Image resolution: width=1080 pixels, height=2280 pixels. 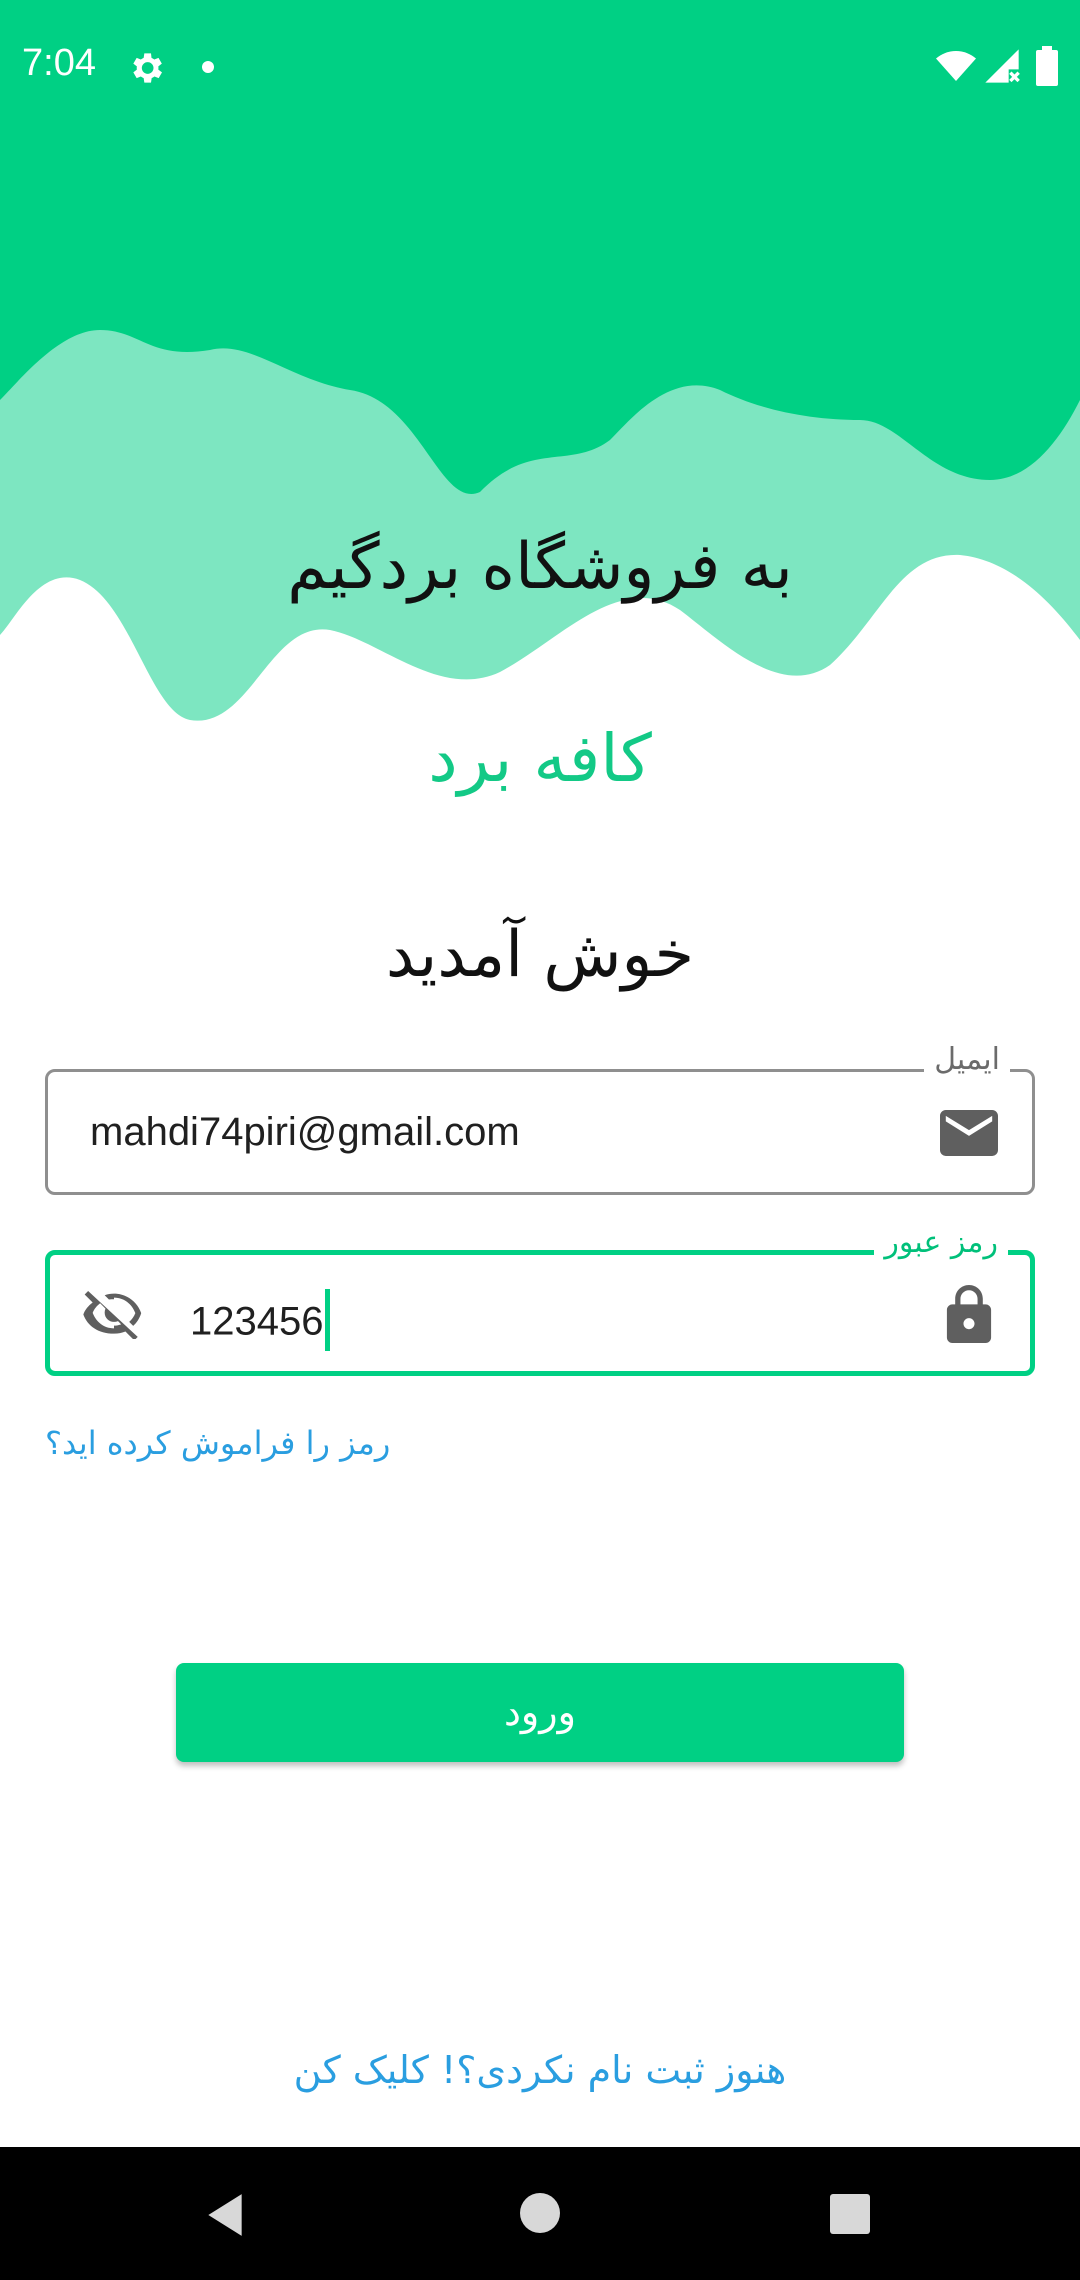 I want to click on battery-icon, so click(x=1047, y=66).